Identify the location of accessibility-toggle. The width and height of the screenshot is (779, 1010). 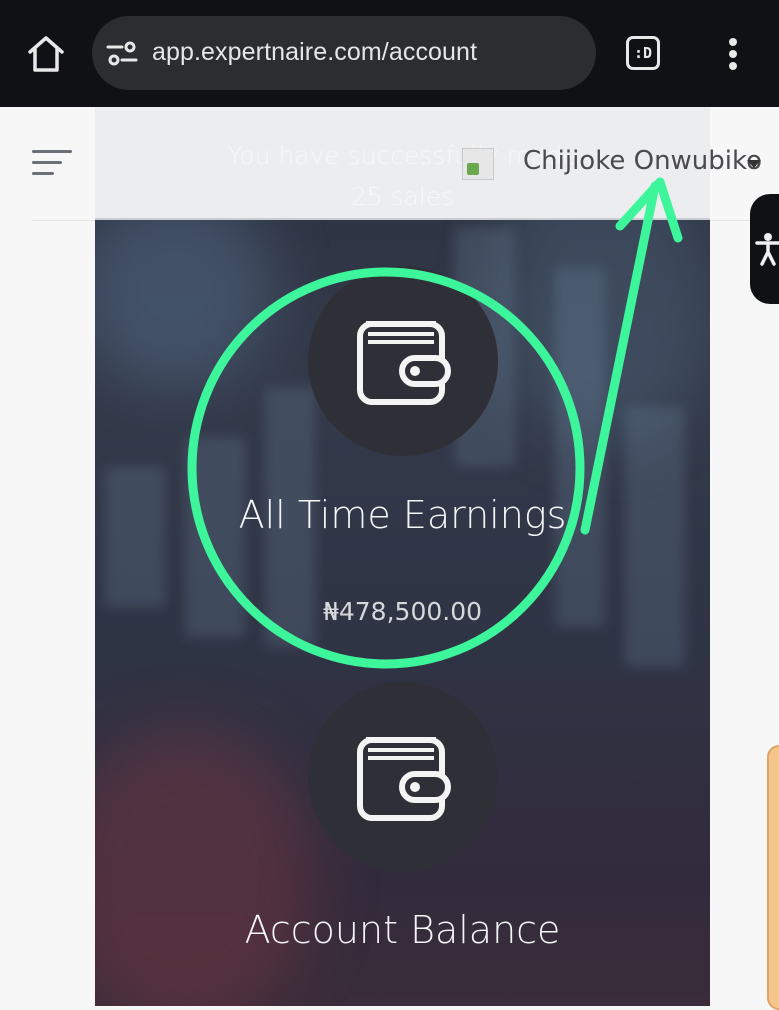
(764, 249).